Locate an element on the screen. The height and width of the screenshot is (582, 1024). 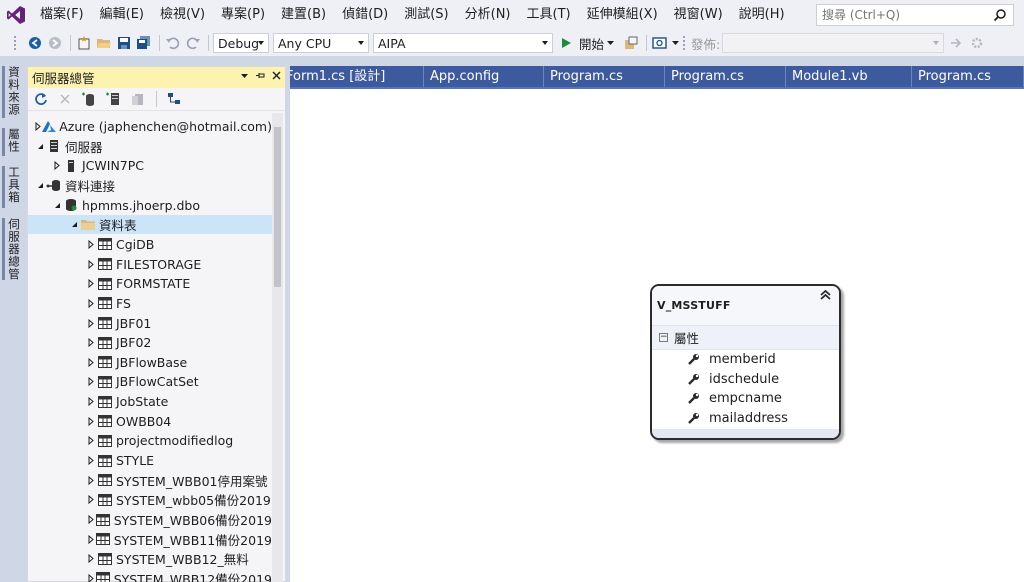
start-play-icon is located at coordinates (566, 43).